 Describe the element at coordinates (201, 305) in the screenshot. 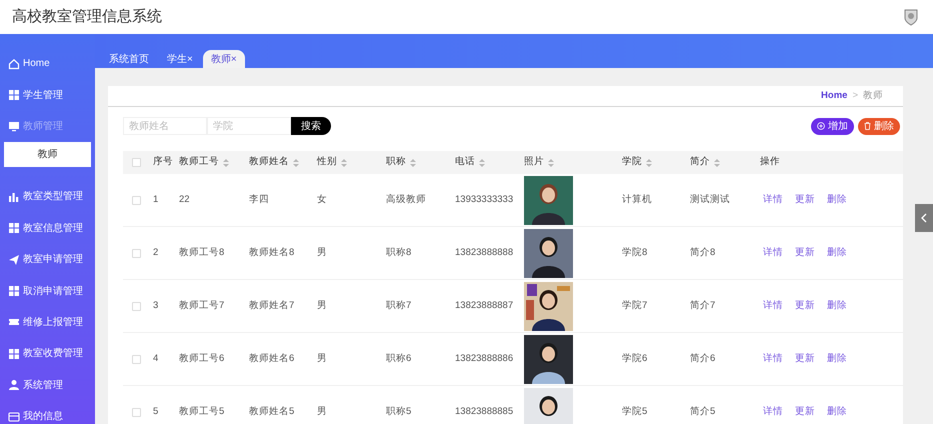

I see `table-cell: 教师工号7` at that location.